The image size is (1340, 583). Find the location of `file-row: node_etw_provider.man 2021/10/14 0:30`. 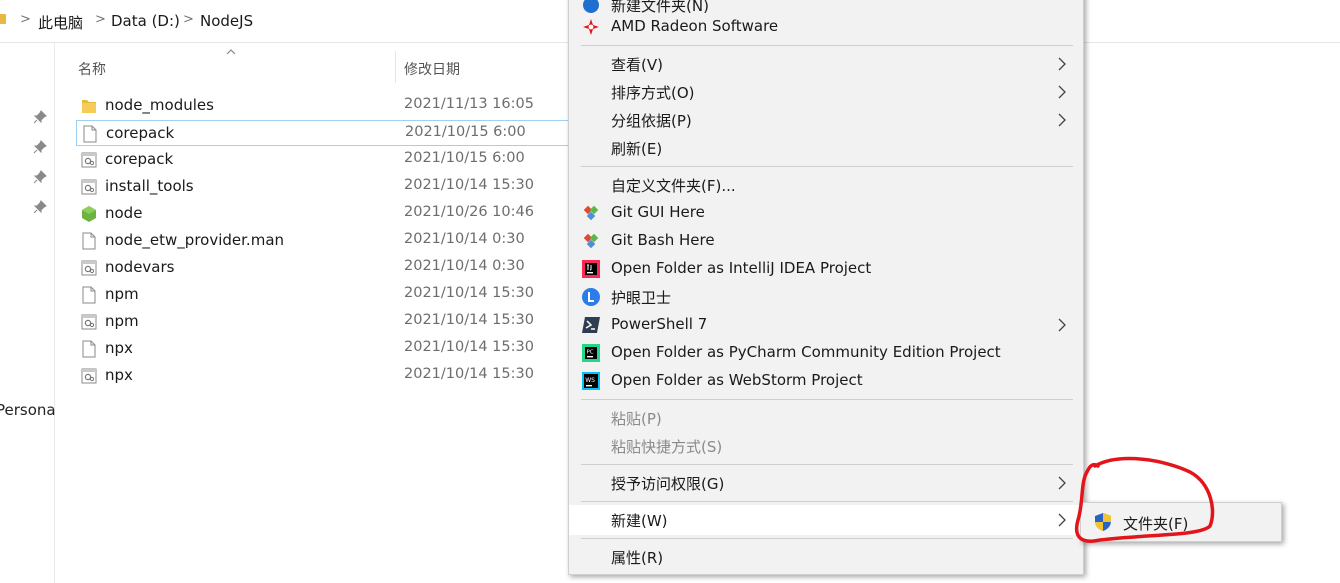

file-row: node_etw_provider.man 2021/10/14 0:30 is located at coordinates (326, 241).